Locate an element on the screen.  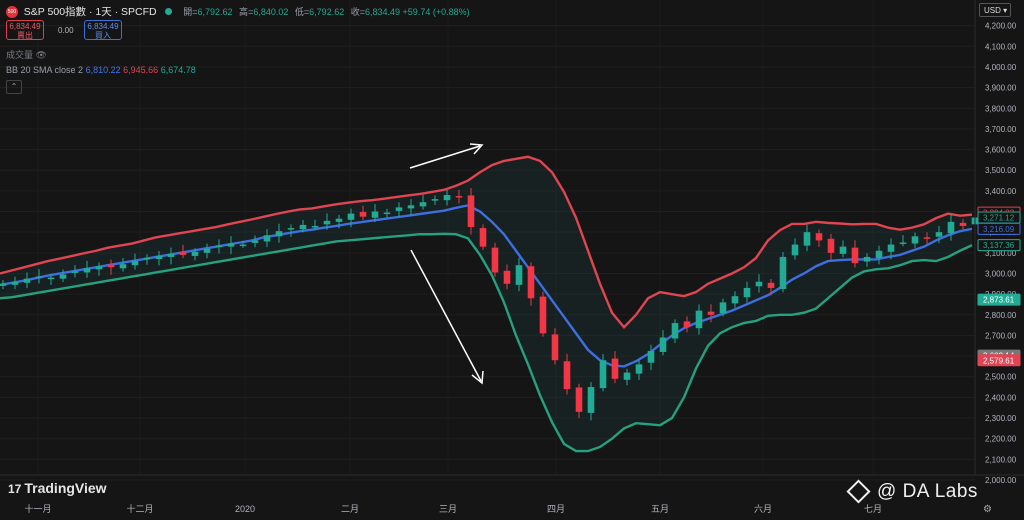
bb-name: BB 20 SMA close 2 is located at coordinates (45, 70).